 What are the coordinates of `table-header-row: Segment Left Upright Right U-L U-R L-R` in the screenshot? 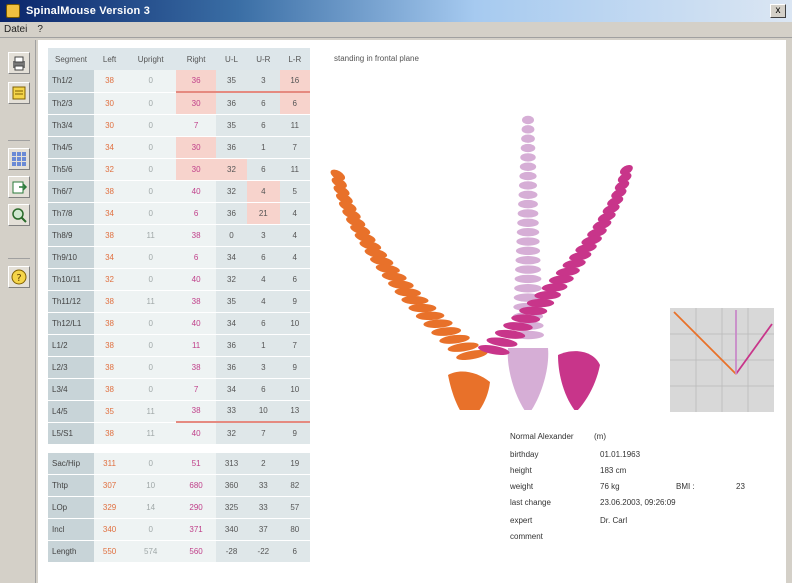 It's located at (179, 59).